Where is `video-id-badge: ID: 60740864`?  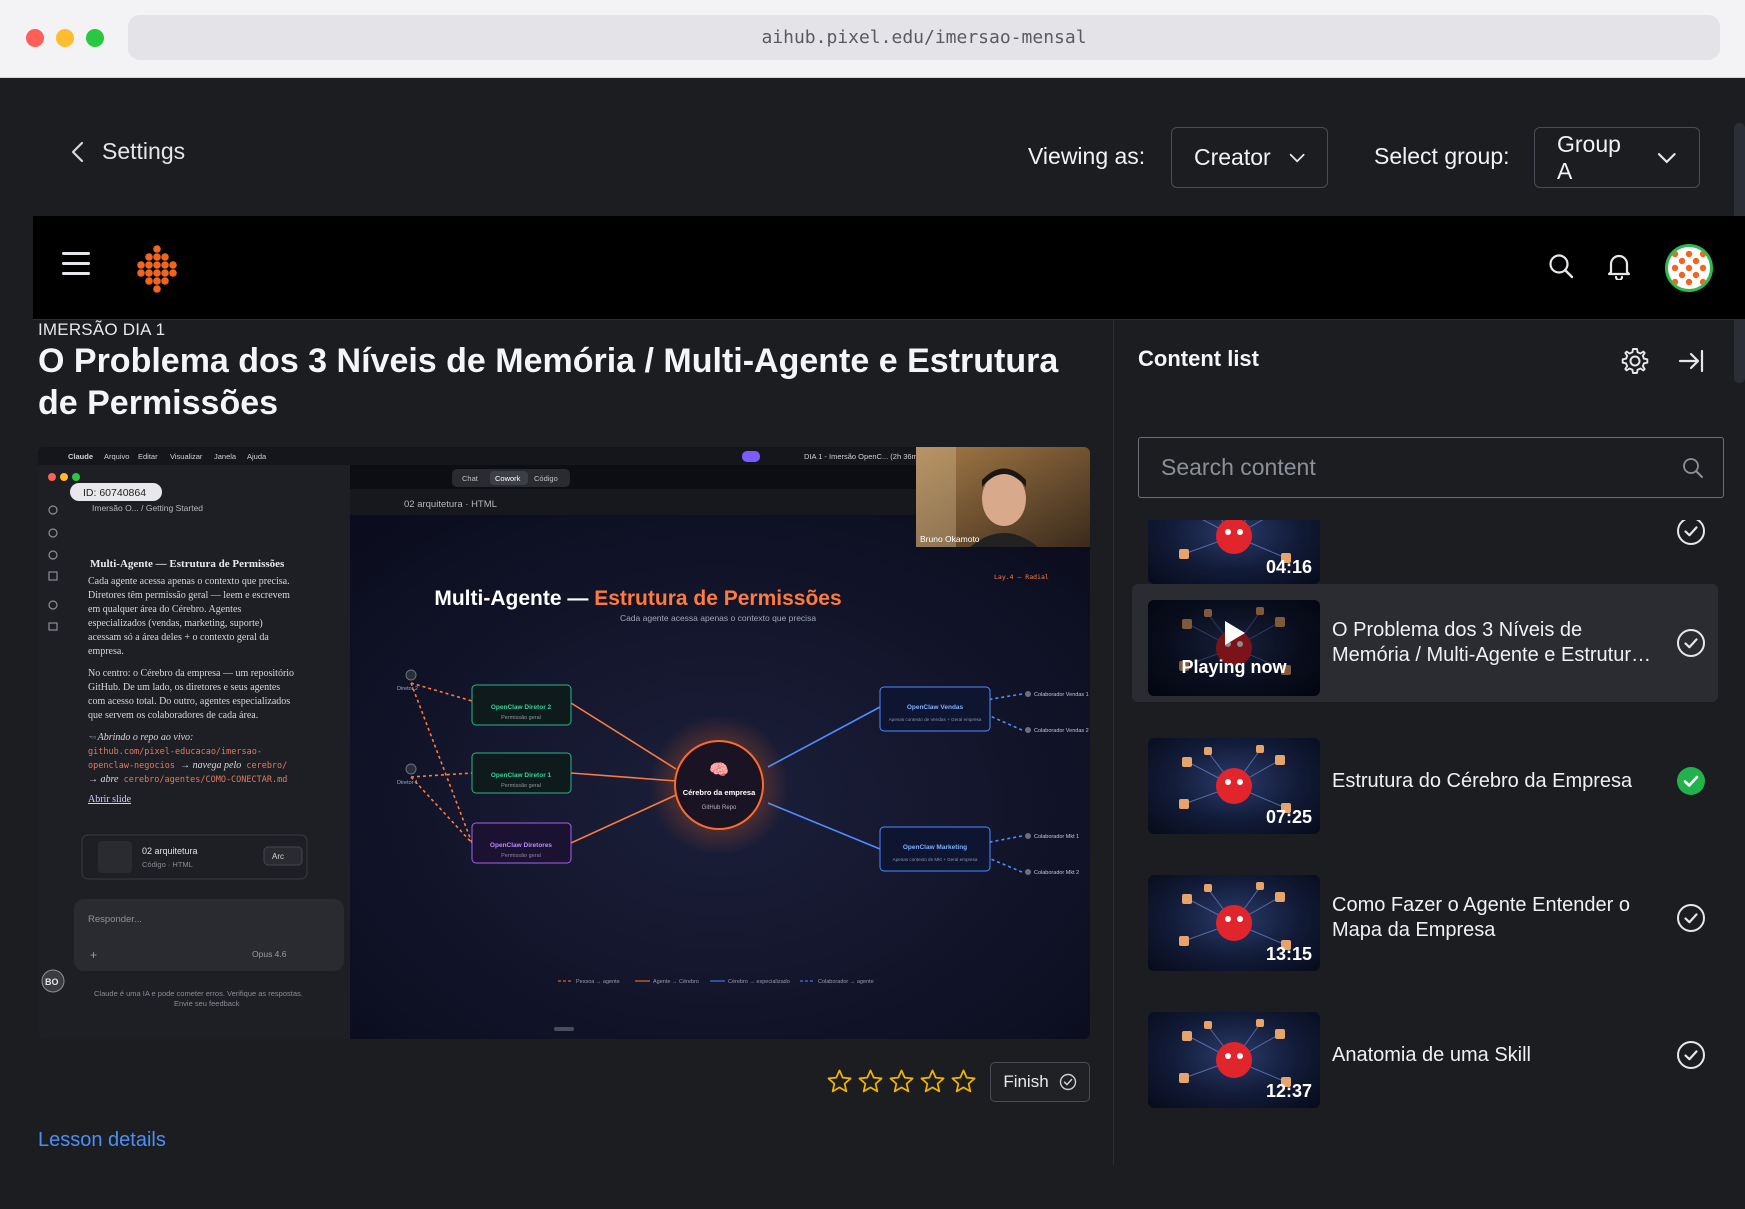
video-id-badge: ID: 60740864 is located at coordinates (114, 493).